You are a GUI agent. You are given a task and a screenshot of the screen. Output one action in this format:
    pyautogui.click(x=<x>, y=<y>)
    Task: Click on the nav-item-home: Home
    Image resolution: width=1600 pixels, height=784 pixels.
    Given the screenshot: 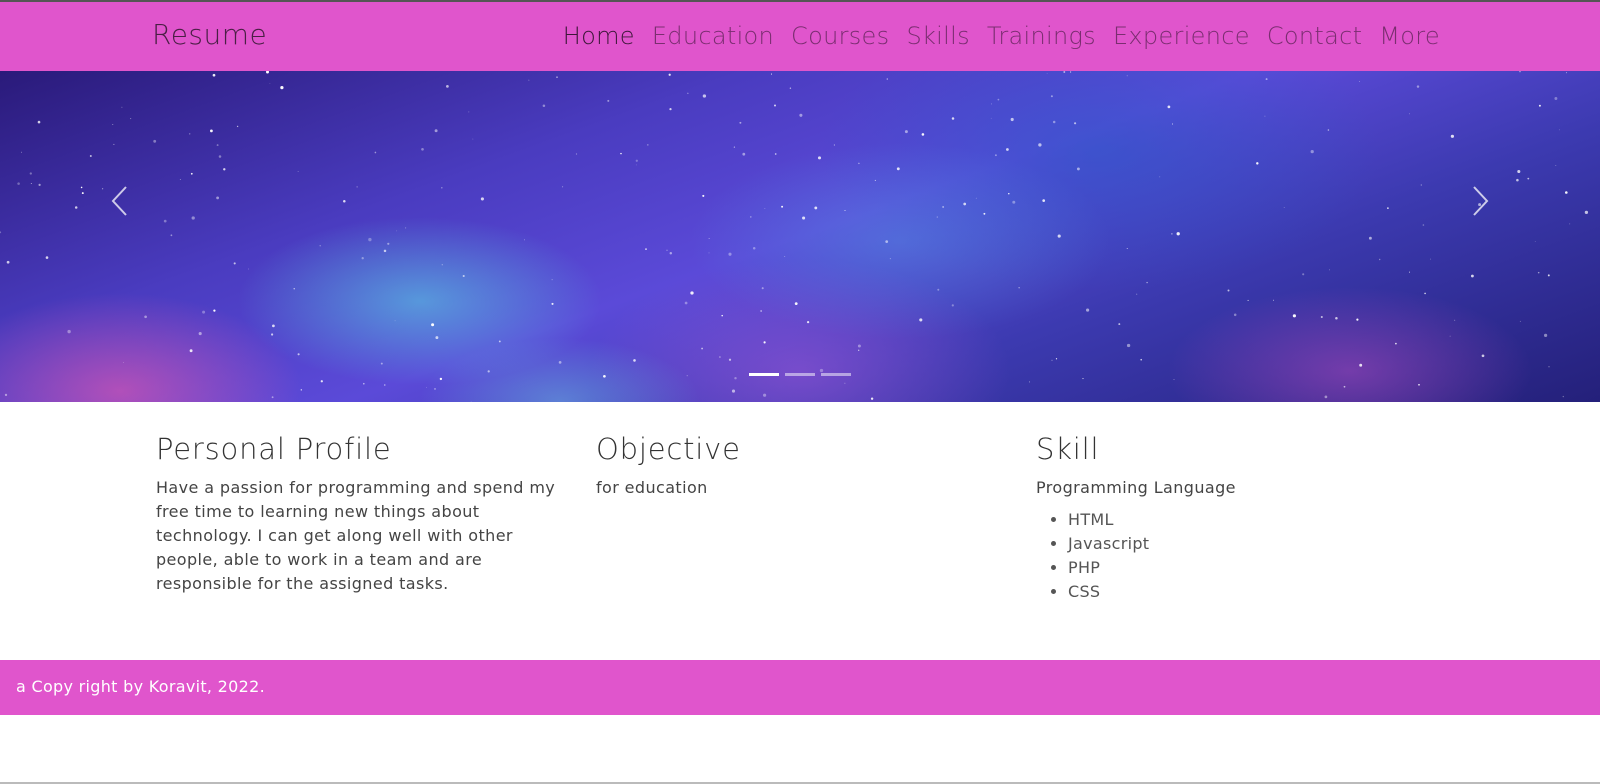 What is the action you would take?
    pyautogui.click(x=599, y=36)
    